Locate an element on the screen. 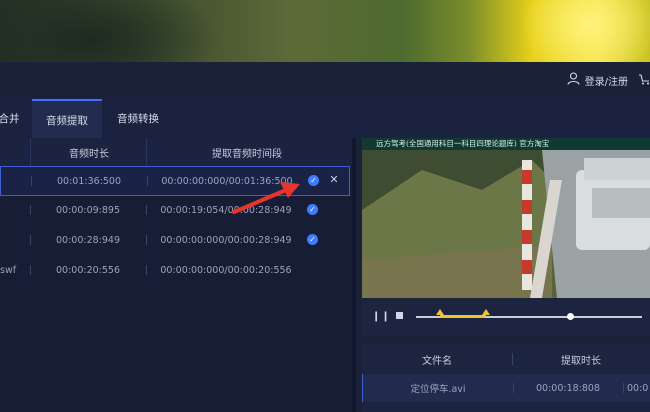  user-icon is located at coordinates (573, 80).